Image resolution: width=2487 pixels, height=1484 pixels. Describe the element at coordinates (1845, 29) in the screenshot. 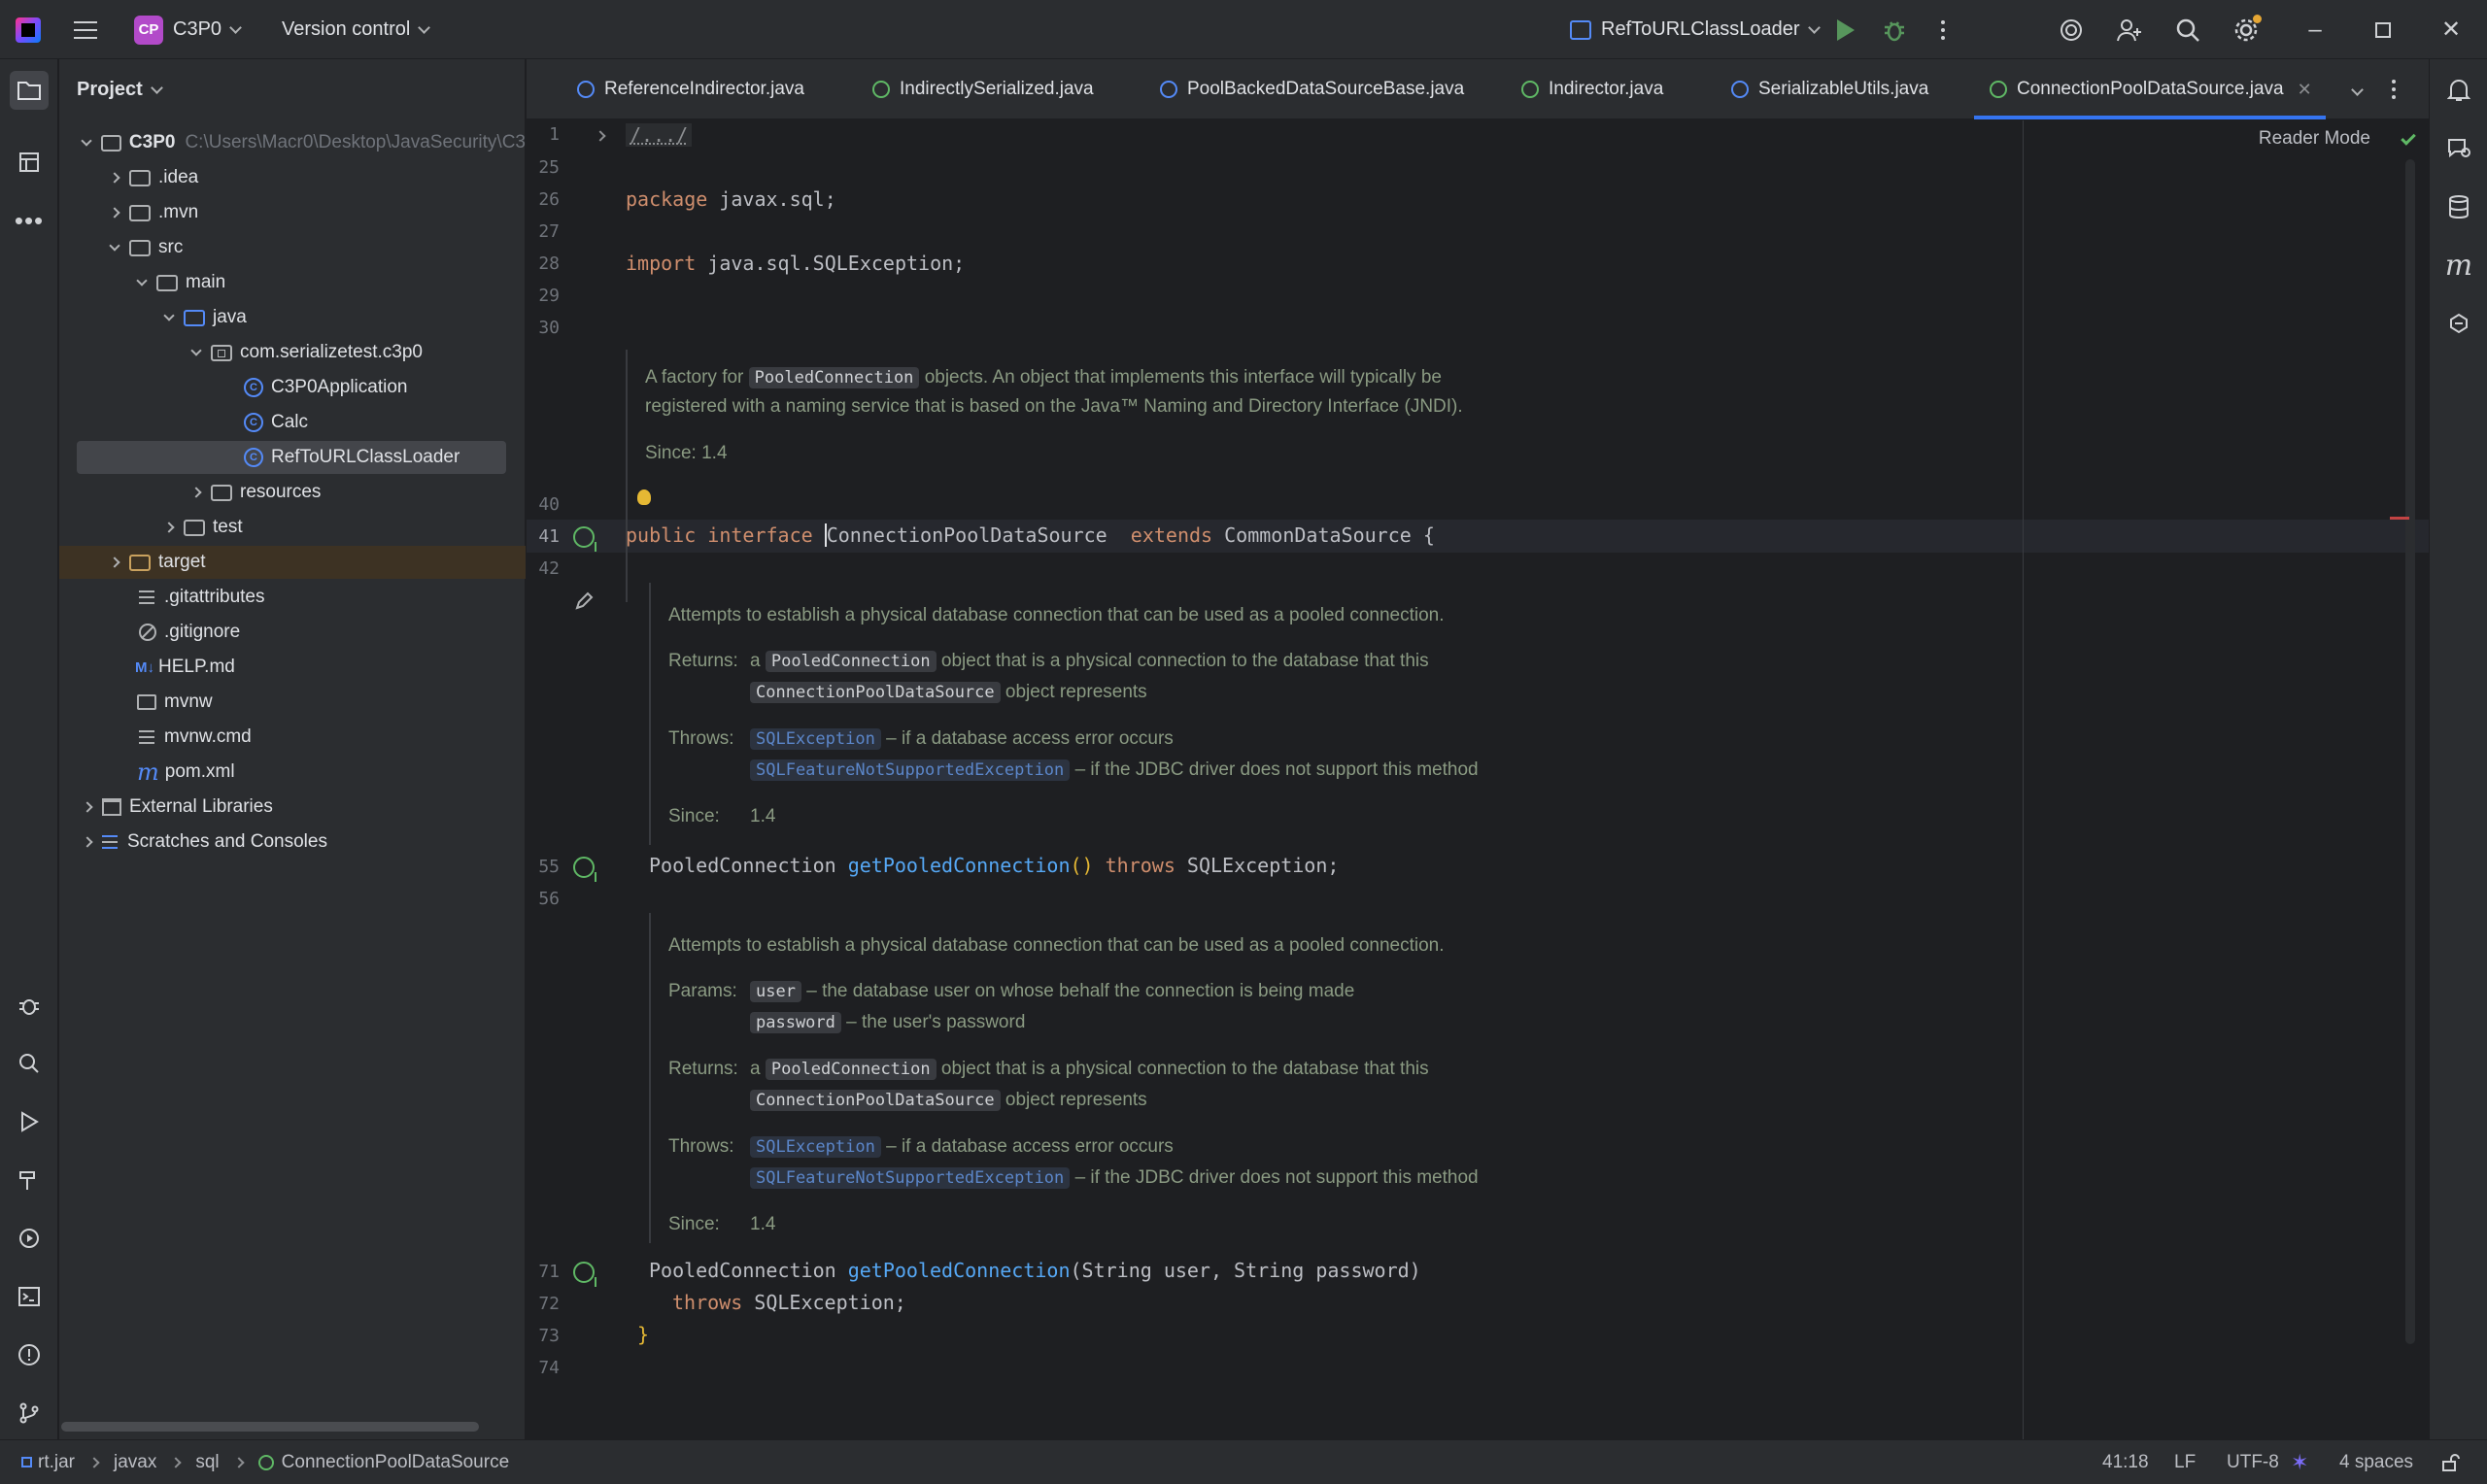

I see `run-button` at that location.